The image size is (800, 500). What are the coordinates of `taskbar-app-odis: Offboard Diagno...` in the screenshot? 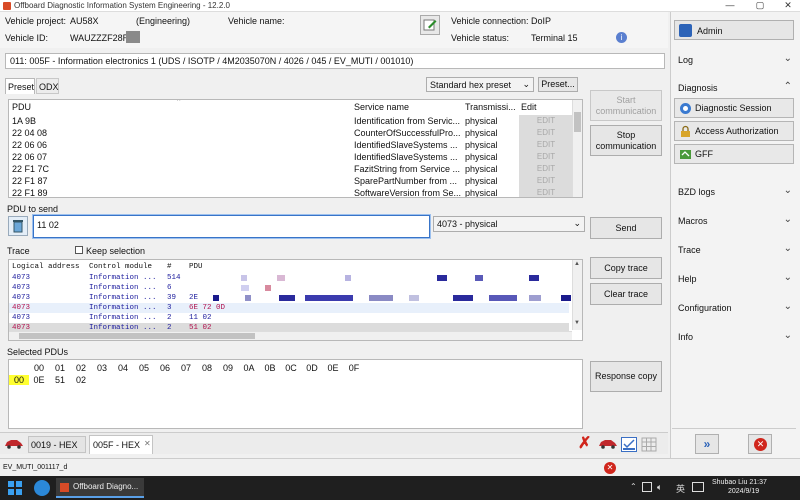 It's located at (100, 488).